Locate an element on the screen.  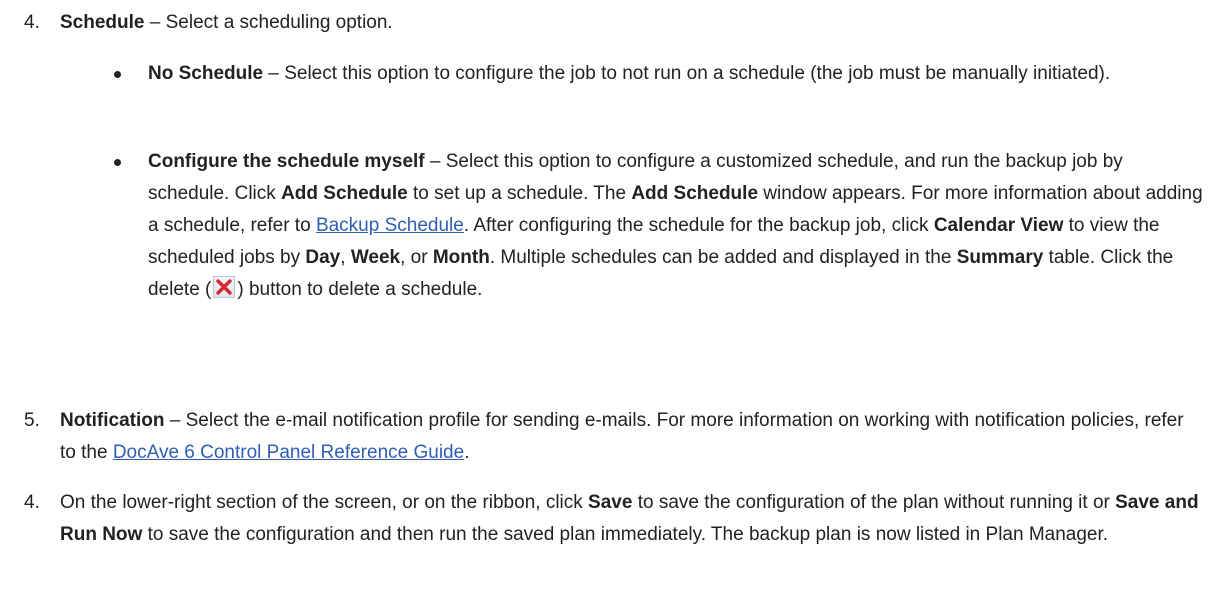
summary-term: Summary is located at coordinates (1000, 257).